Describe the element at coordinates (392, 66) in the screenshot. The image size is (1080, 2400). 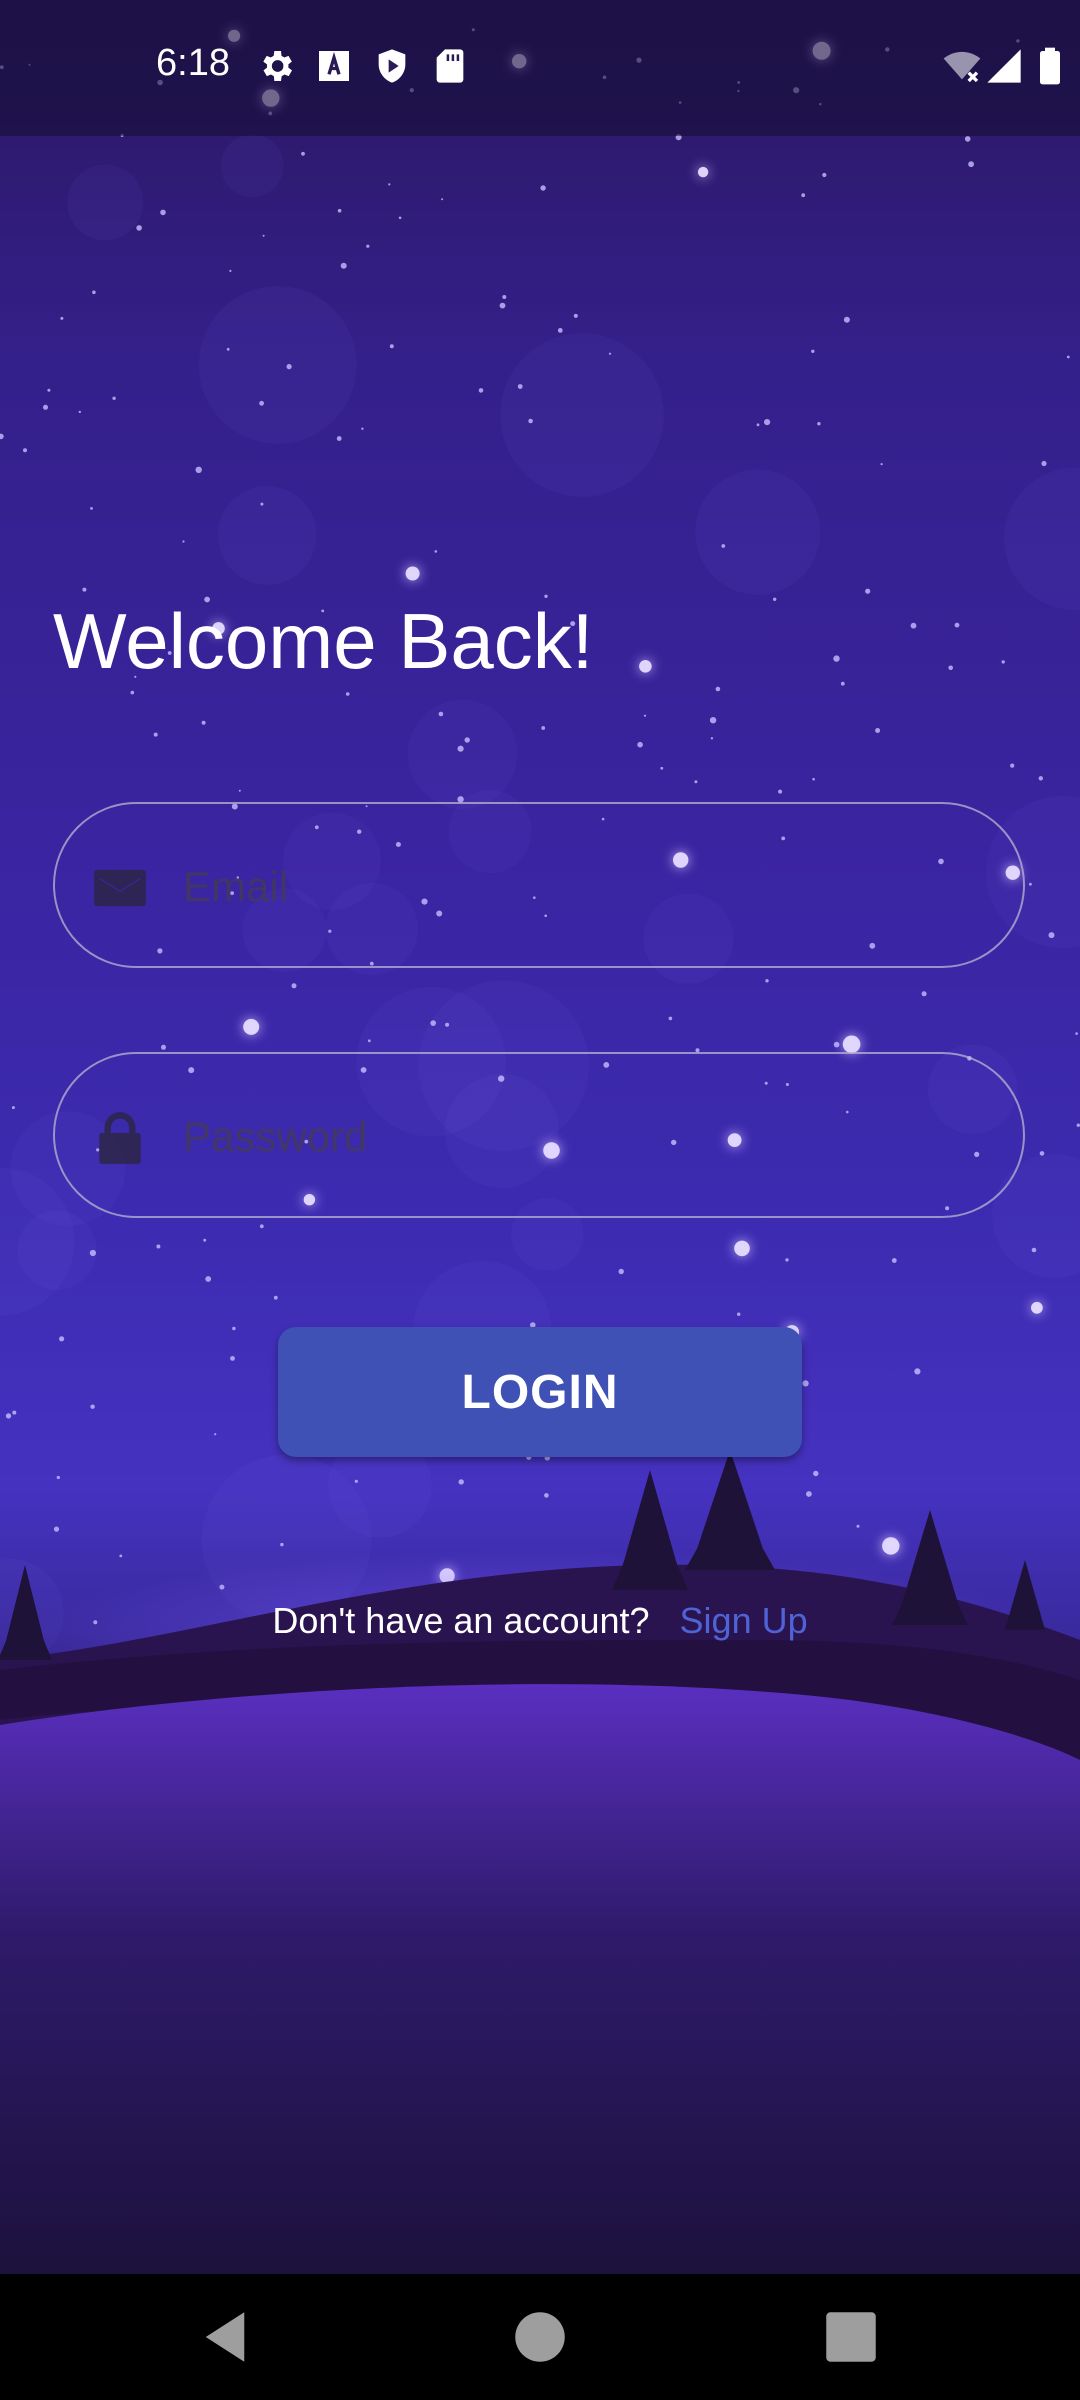
I see `shield-play-icon` at that location.